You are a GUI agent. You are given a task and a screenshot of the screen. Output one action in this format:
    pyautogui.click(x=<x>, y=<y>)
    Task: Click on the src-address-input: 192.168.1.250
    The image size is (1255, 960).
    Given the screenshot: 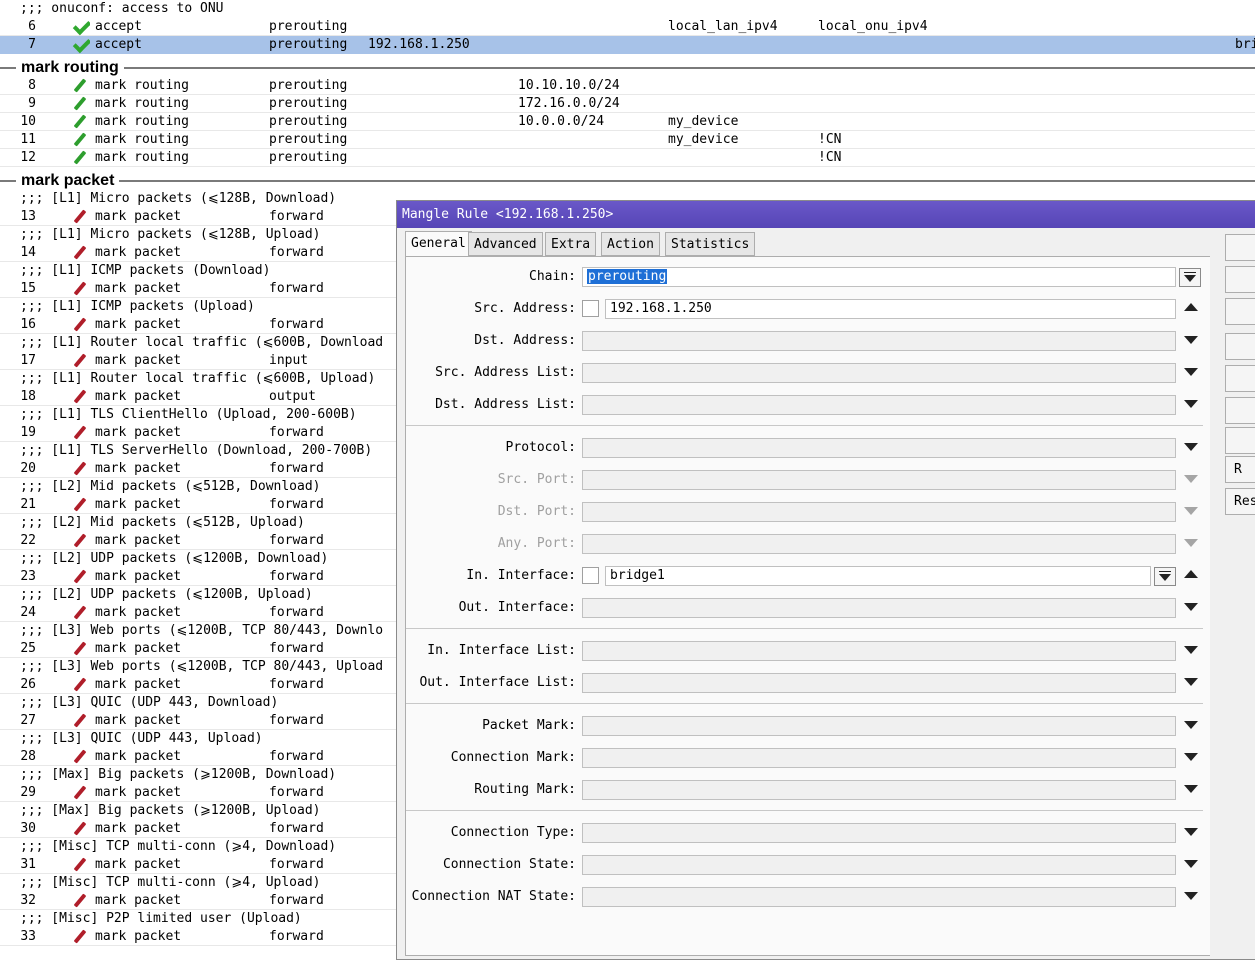 What is the action you would take?
    pyautogui.click(x=890, y=309)
    